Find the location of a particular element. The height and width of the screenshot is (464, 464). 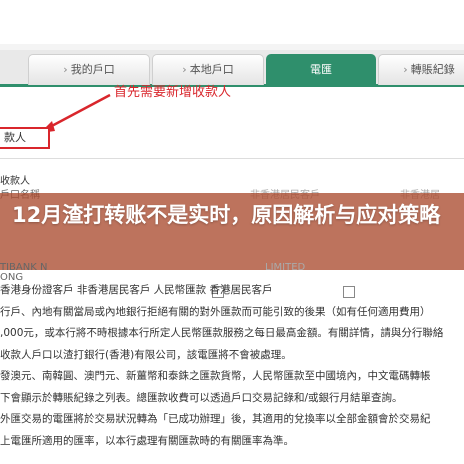

section-header: 收款人 is located at coordinates (15, 181).